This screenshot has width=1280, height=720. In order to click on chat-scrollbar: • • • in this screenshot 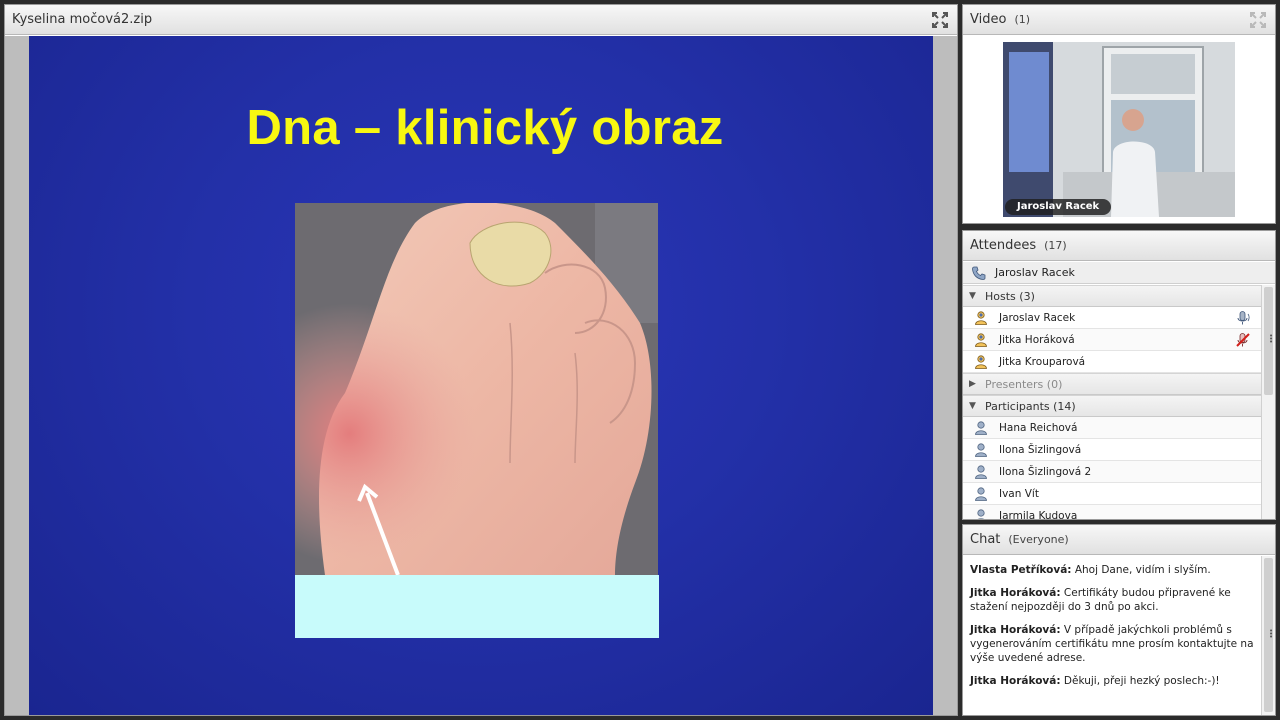, I will do `click(1268, 635)`.